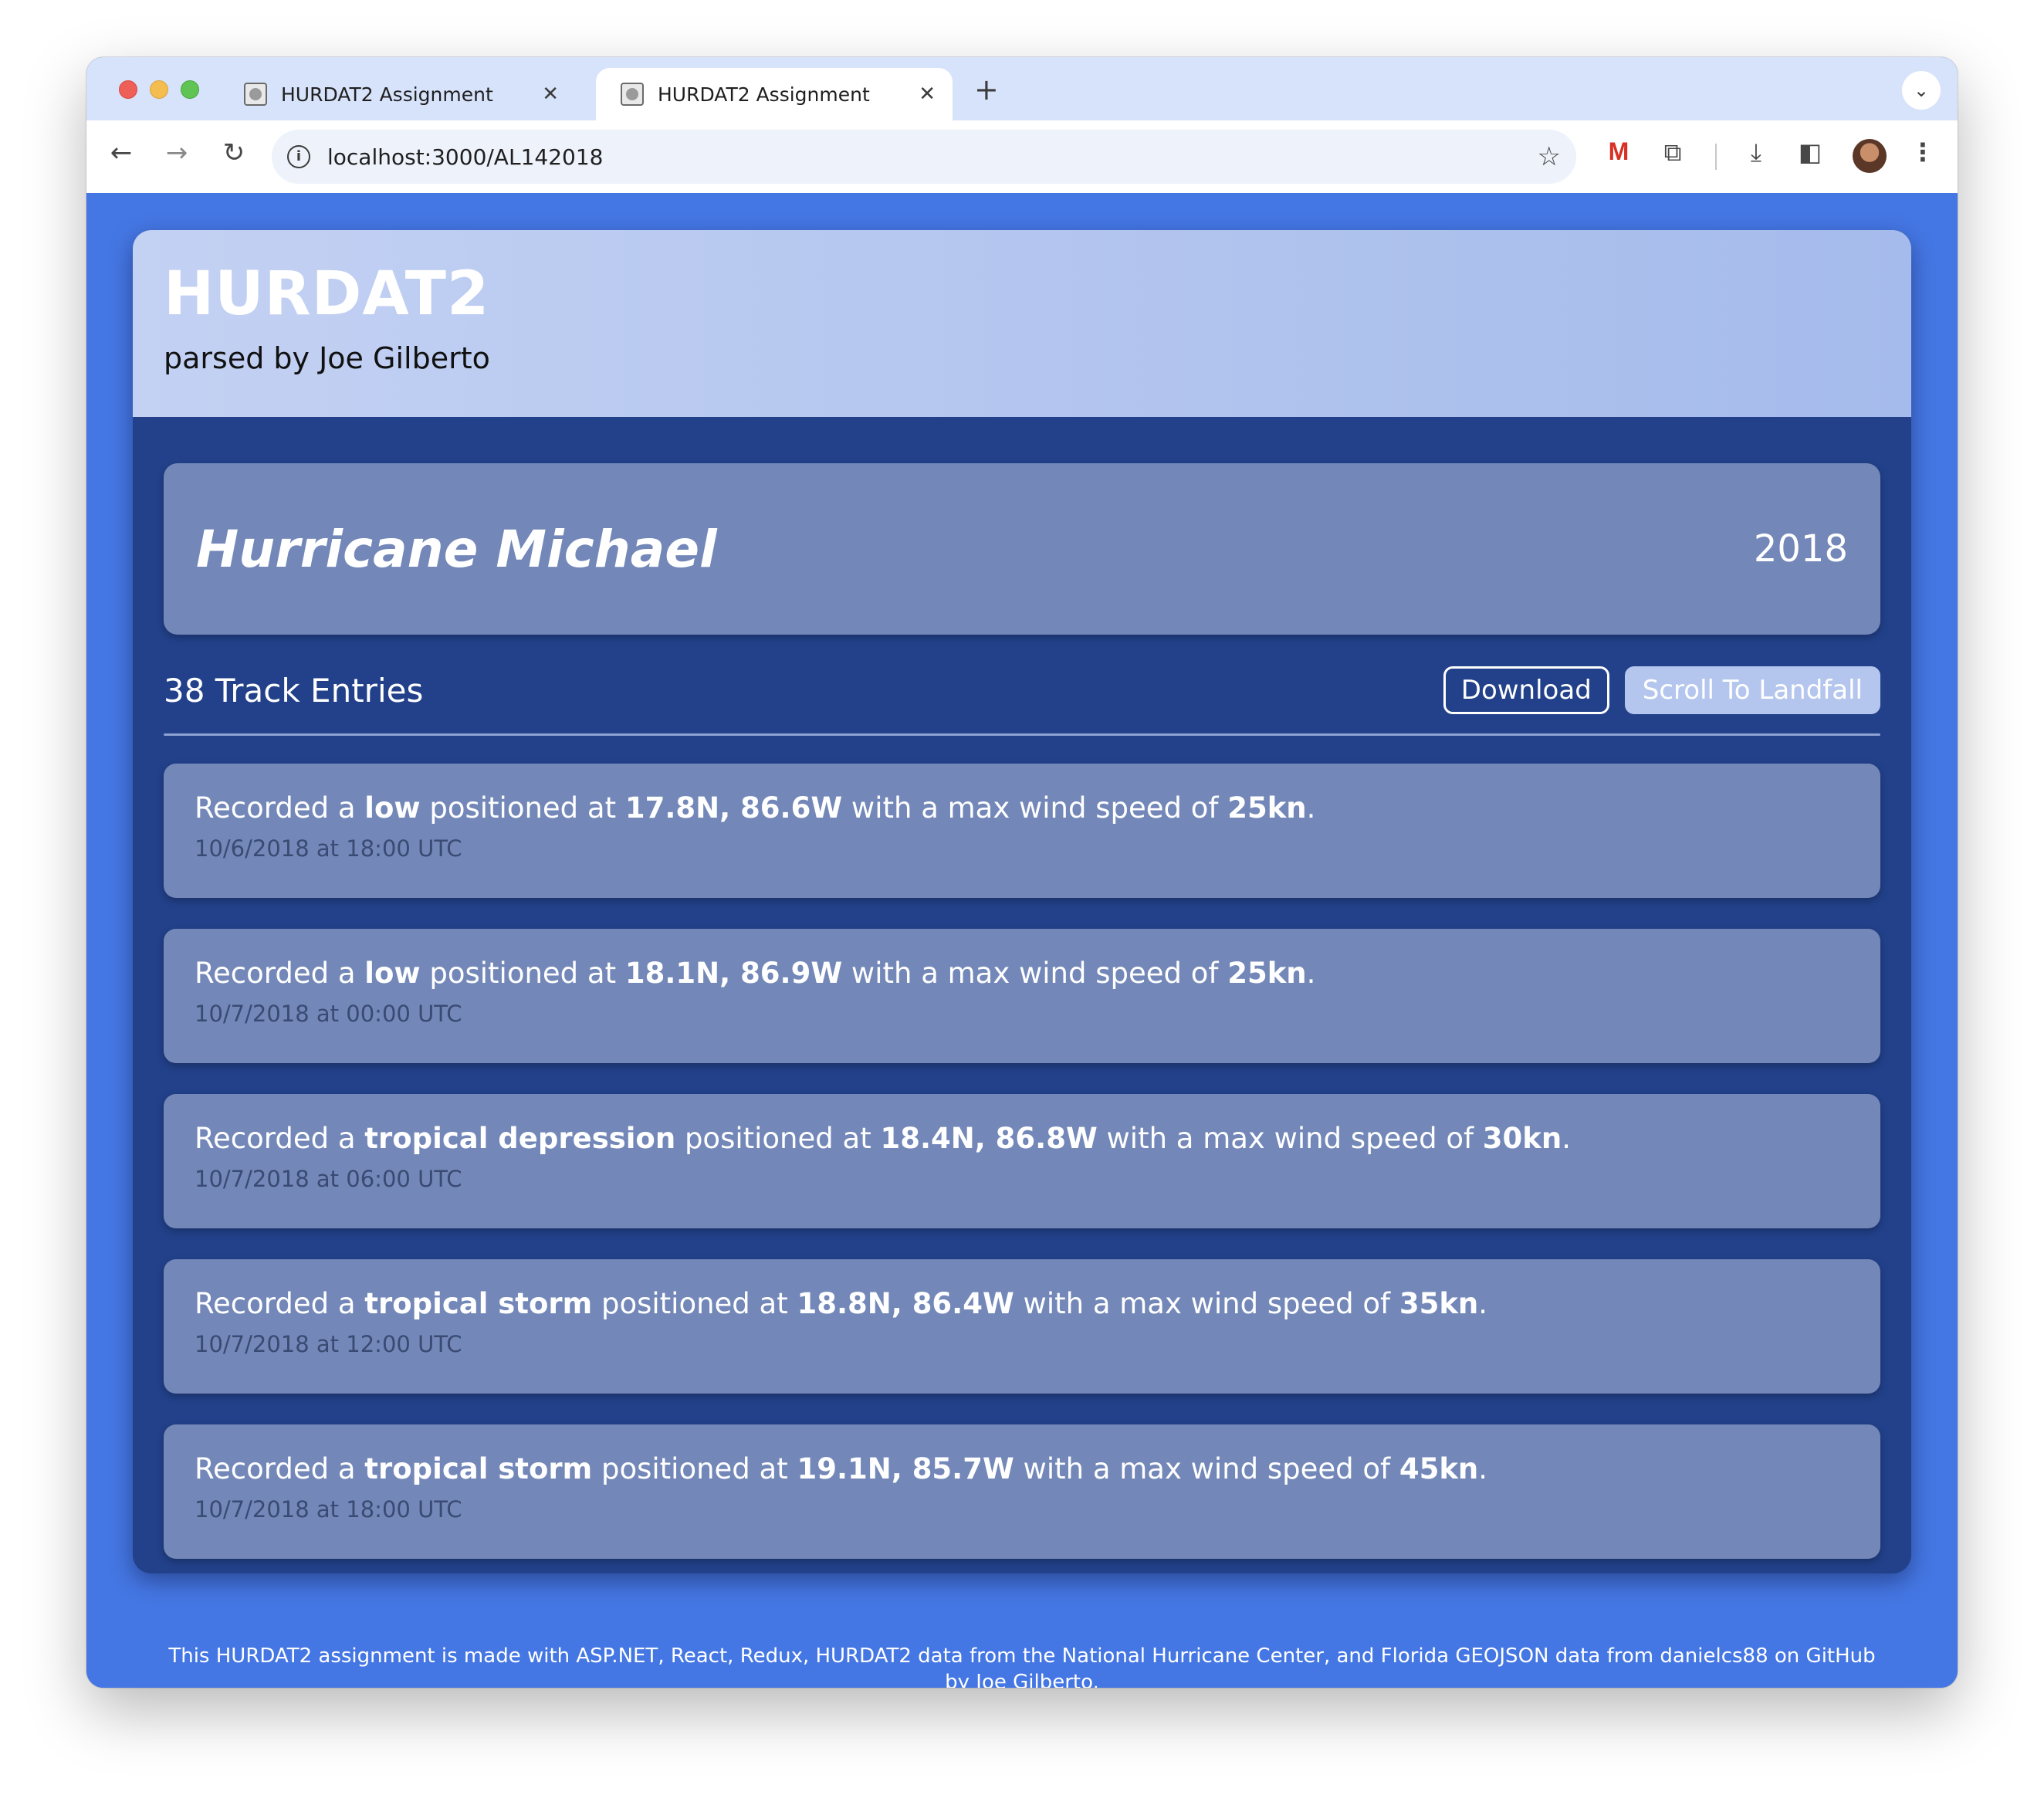 This screenshot has width=2044, height=1802. I want to click on track-wind-speed: 35kn, so click(1439, 1303).